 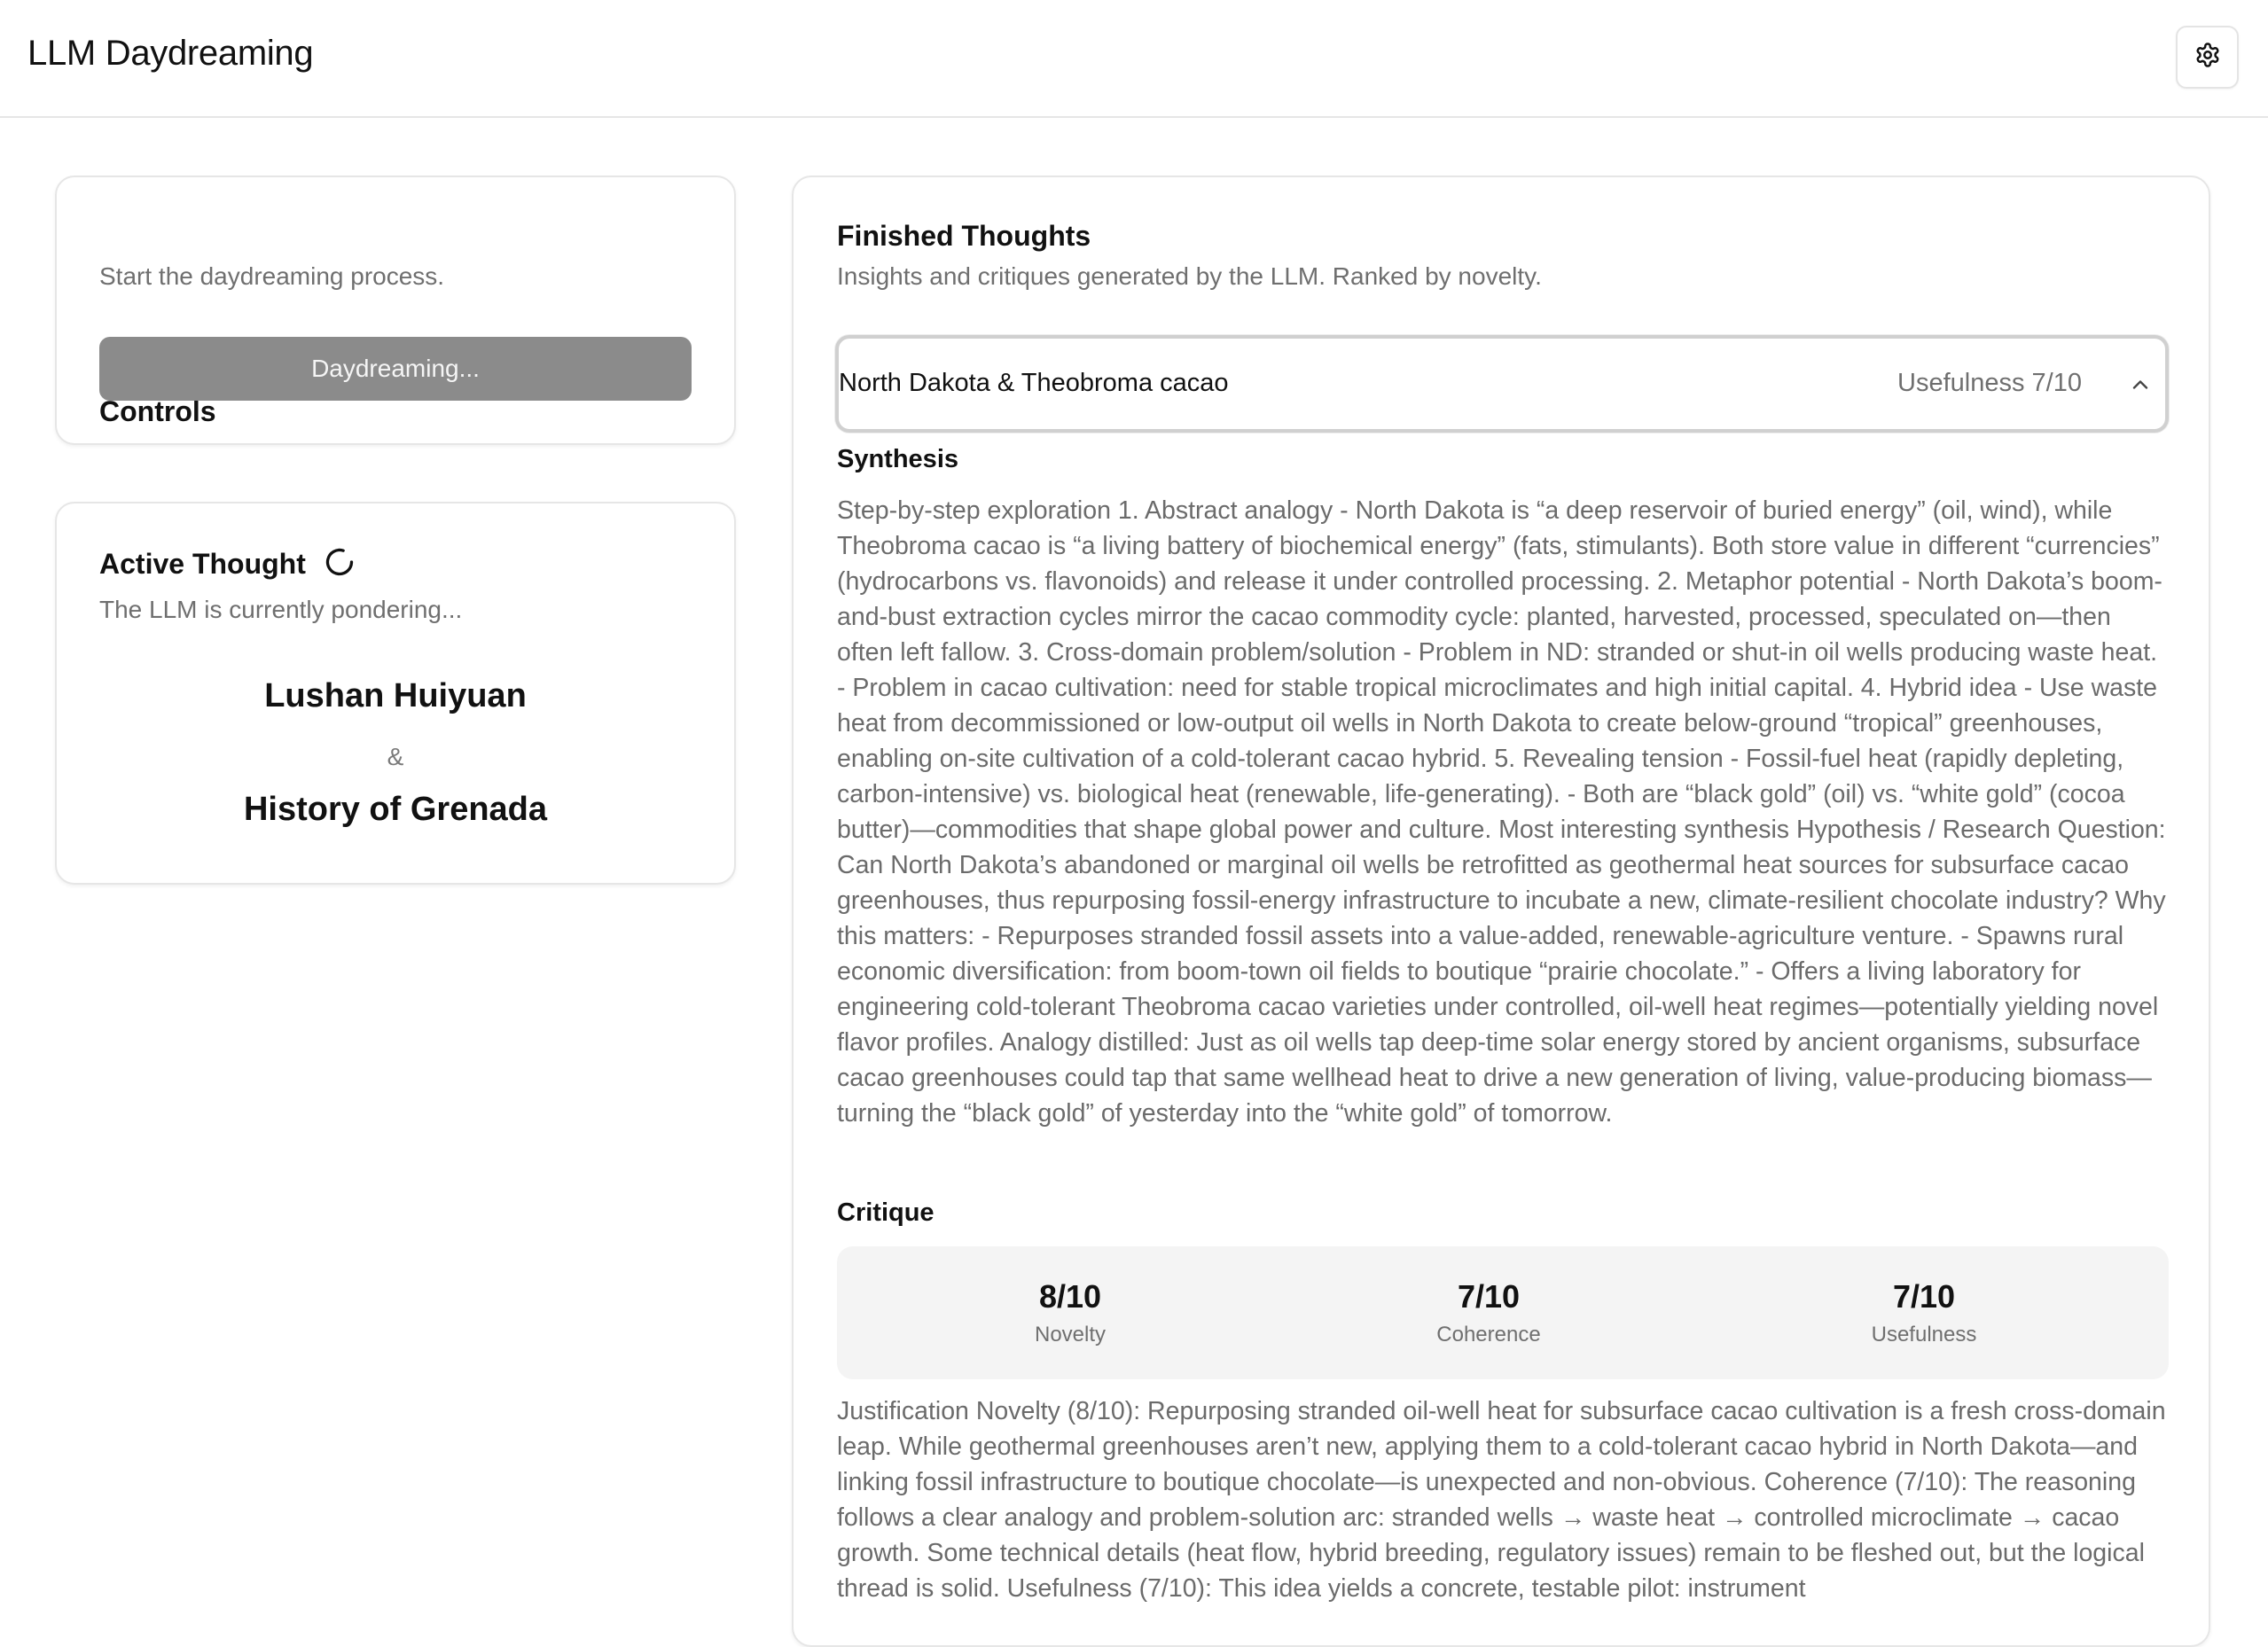 I want to click on score-usefulness: 7/10 Usefulness, so click(x=1924, y=1312).